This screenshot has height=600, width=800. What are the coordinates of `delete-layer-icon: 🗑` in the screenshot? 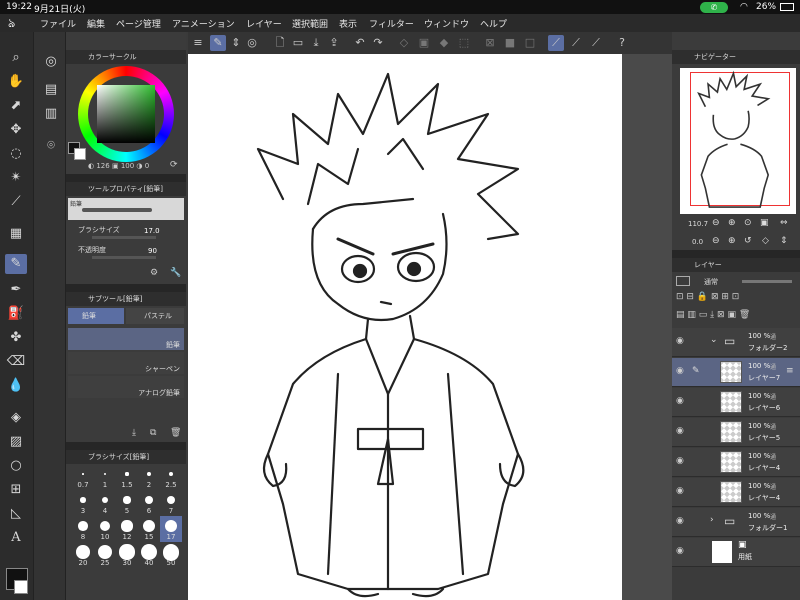 It's located at (744, 315).